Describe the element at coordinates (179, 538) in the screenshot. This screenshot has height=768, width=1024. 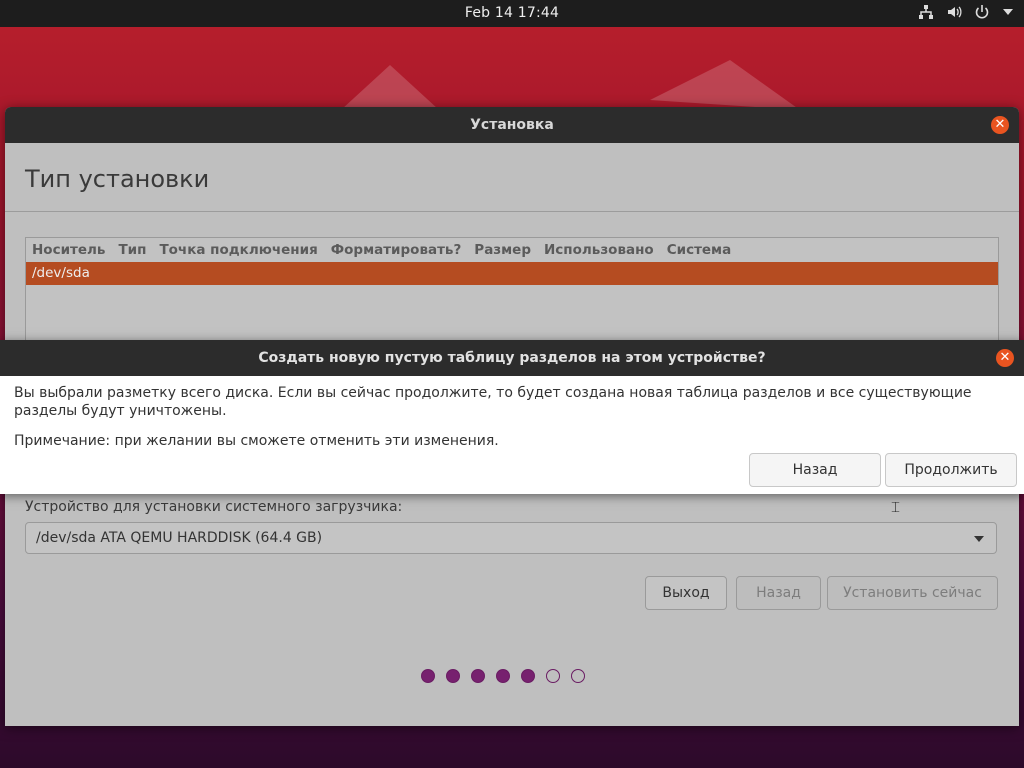
I see `bootloader-value: /dev/sda ATA QEMU HARDDISK (64.4 GB)` at that location.